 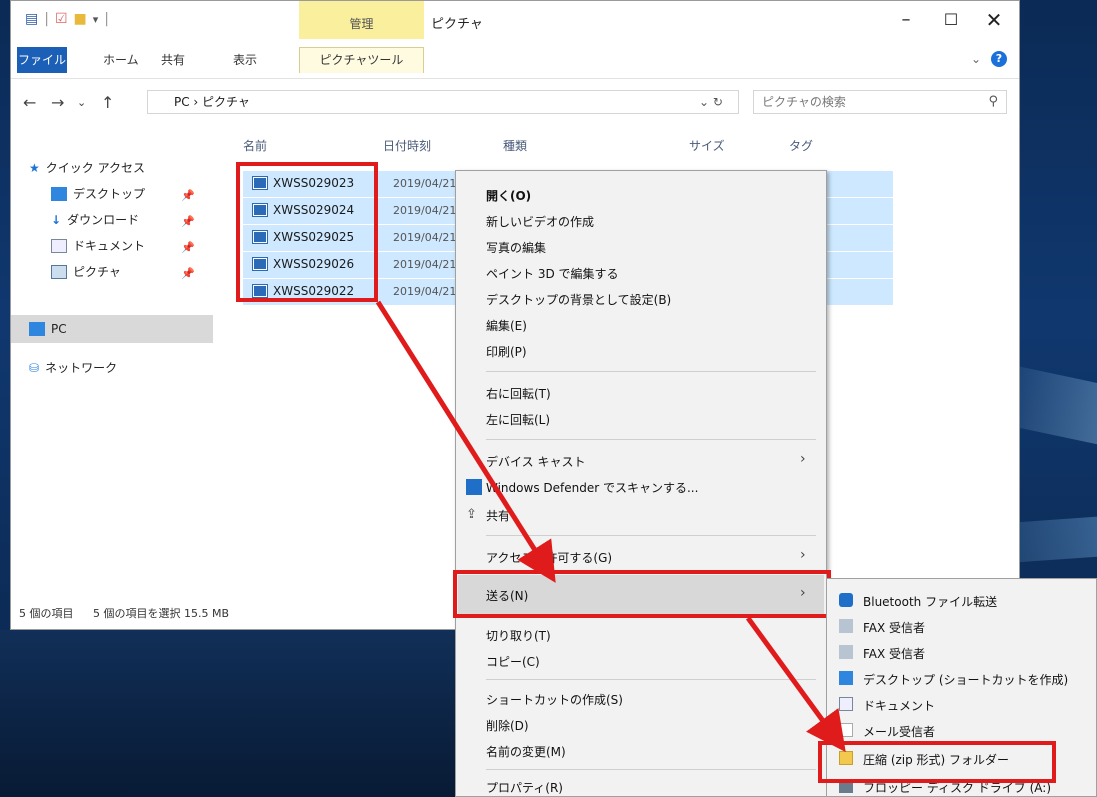 What do you see at coordinates (795, 684) in the screenshot?
I see `arrow-send-to-to-zip` at bounding box center [795, 684].